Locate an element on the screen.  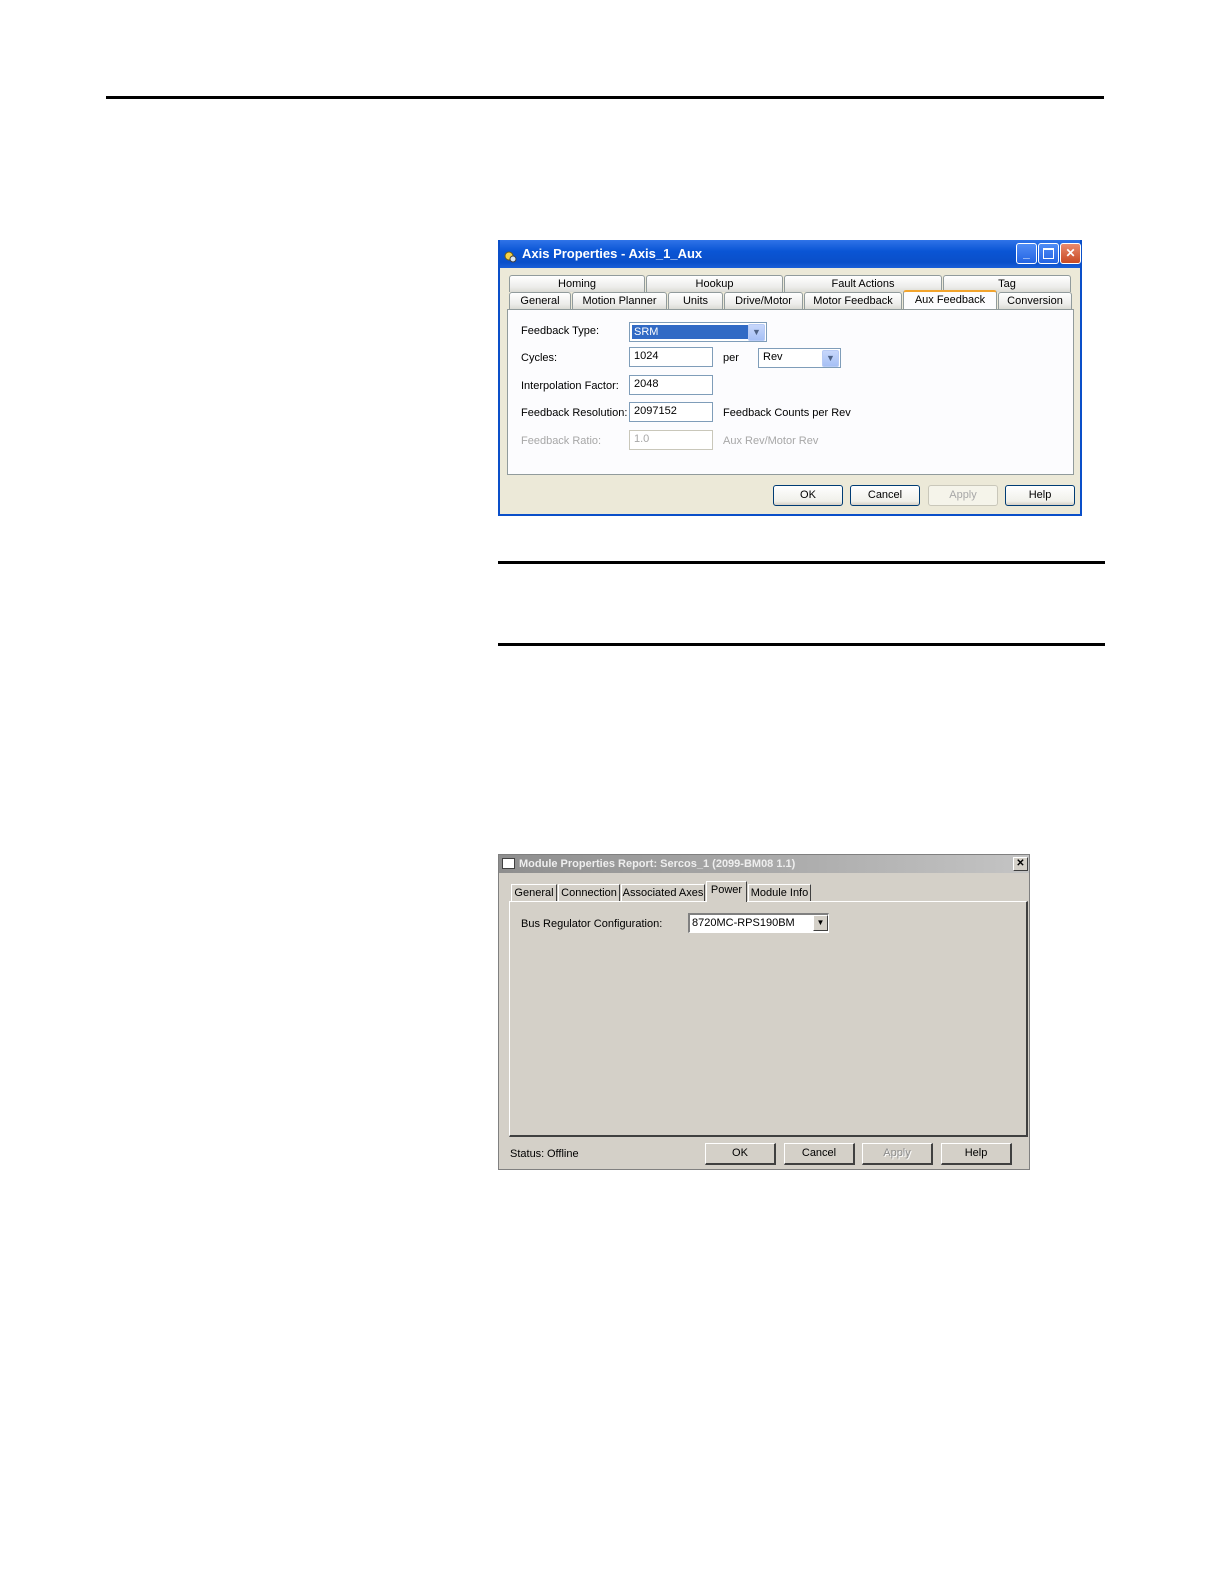
status-label: Status: is located at coordinates (527, 1154).